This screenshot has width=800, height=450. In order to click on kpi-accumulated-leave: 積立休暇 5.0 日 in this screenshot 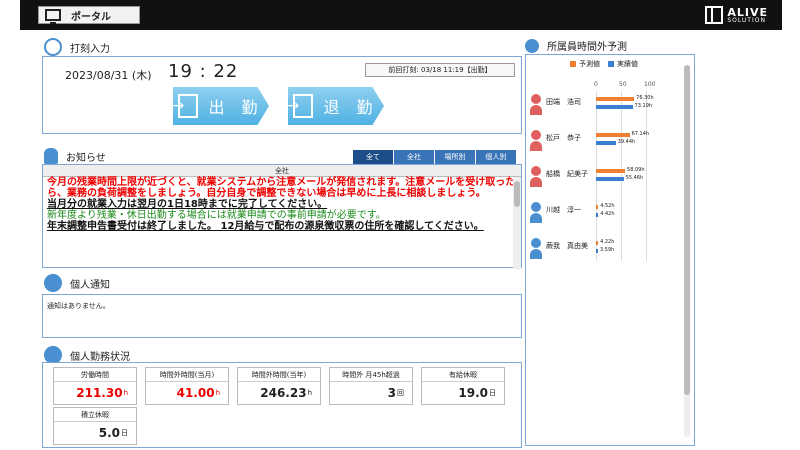, I will do `click(95, 426)`.